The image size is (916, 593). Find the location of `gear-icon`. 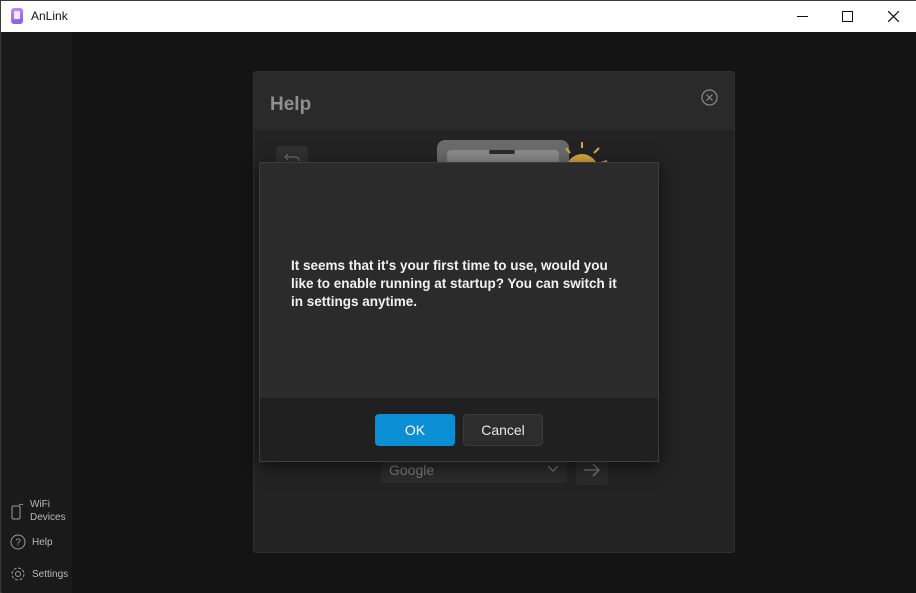

gear-icon is located at coordinates (18, 574).